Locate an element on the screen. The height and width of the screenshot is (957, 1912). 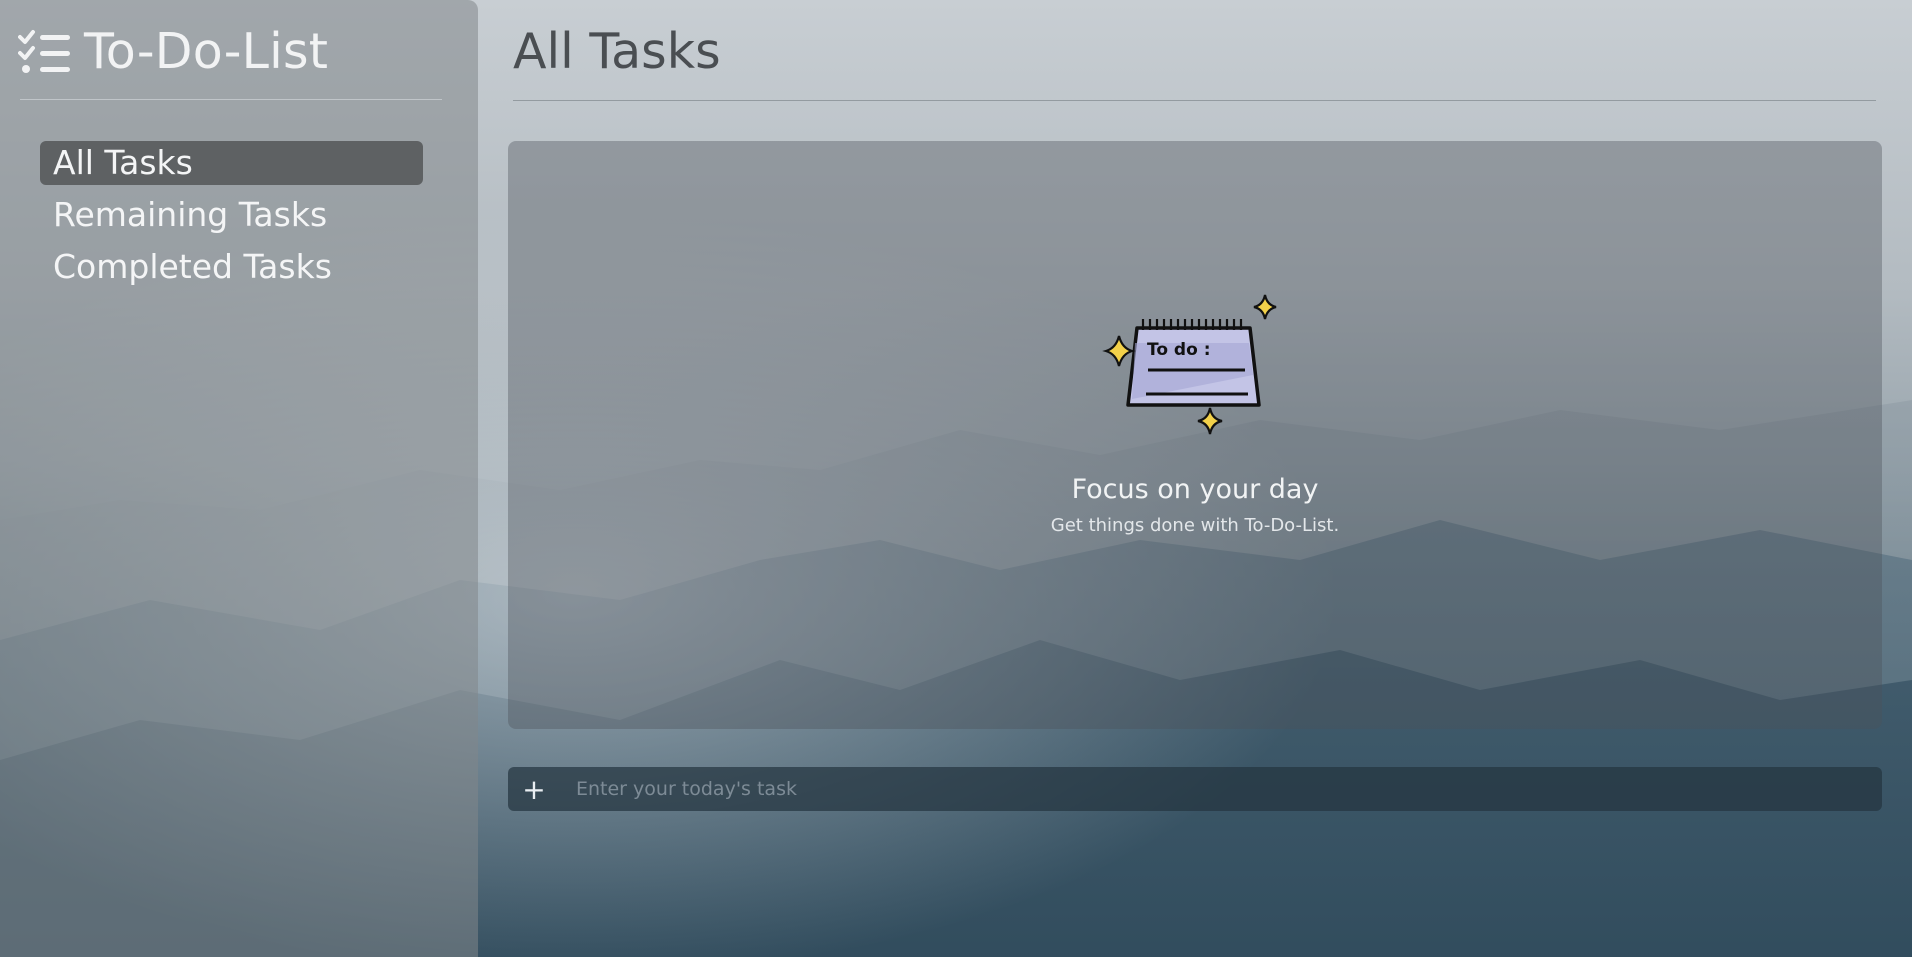
empty-state-subtitle: Get things done with To-Do-List. is located at coordinates (1195, 525).